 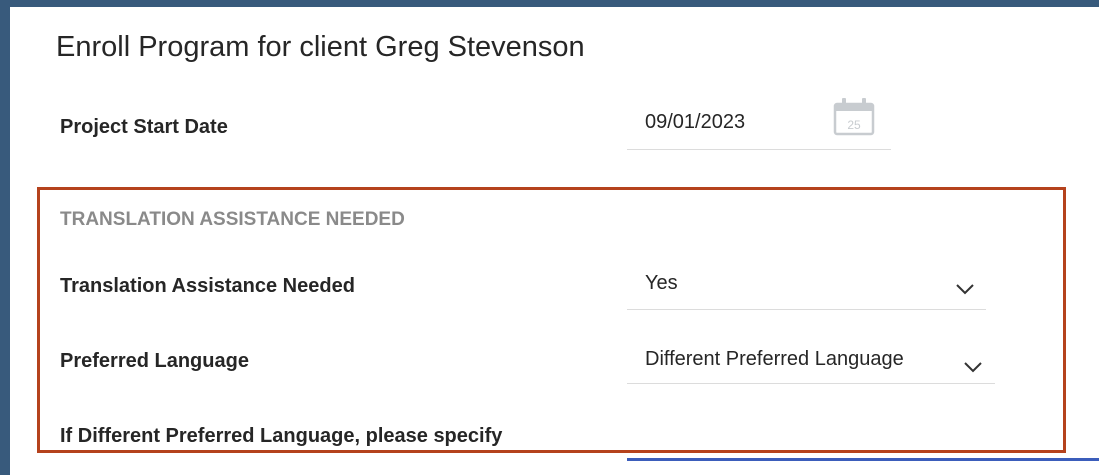 What do you see at coordinates (320, 47) in the screenshot?
I see `page-title: Enroll Program for client Greg Stevenson` at bounding box center [320, 47].